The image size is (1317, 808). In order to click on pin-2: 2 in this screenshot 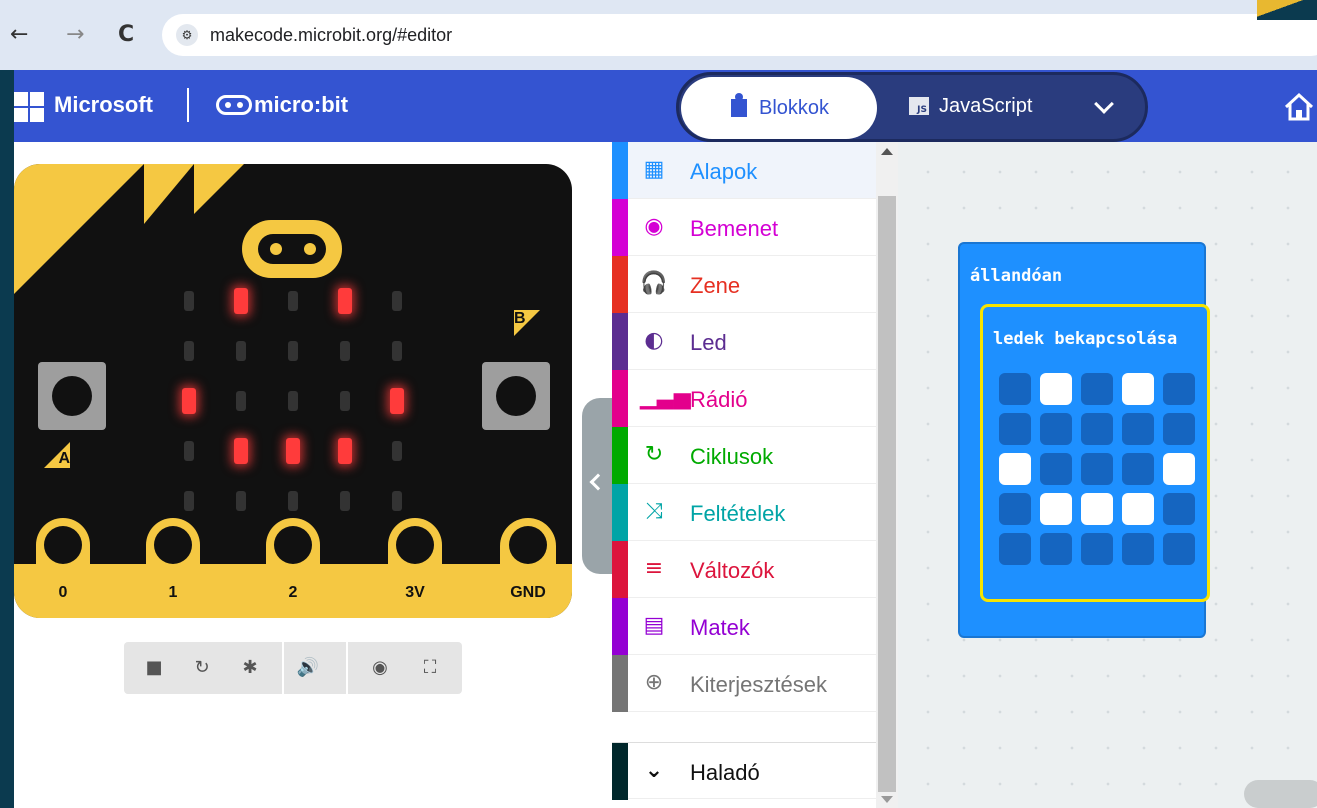, I will do `click(293, 568)`.